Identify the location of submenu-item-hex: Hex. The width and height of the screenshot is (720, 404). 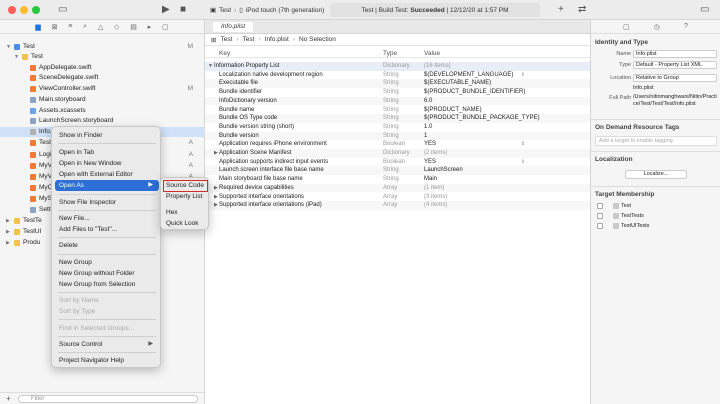
(185, 213).